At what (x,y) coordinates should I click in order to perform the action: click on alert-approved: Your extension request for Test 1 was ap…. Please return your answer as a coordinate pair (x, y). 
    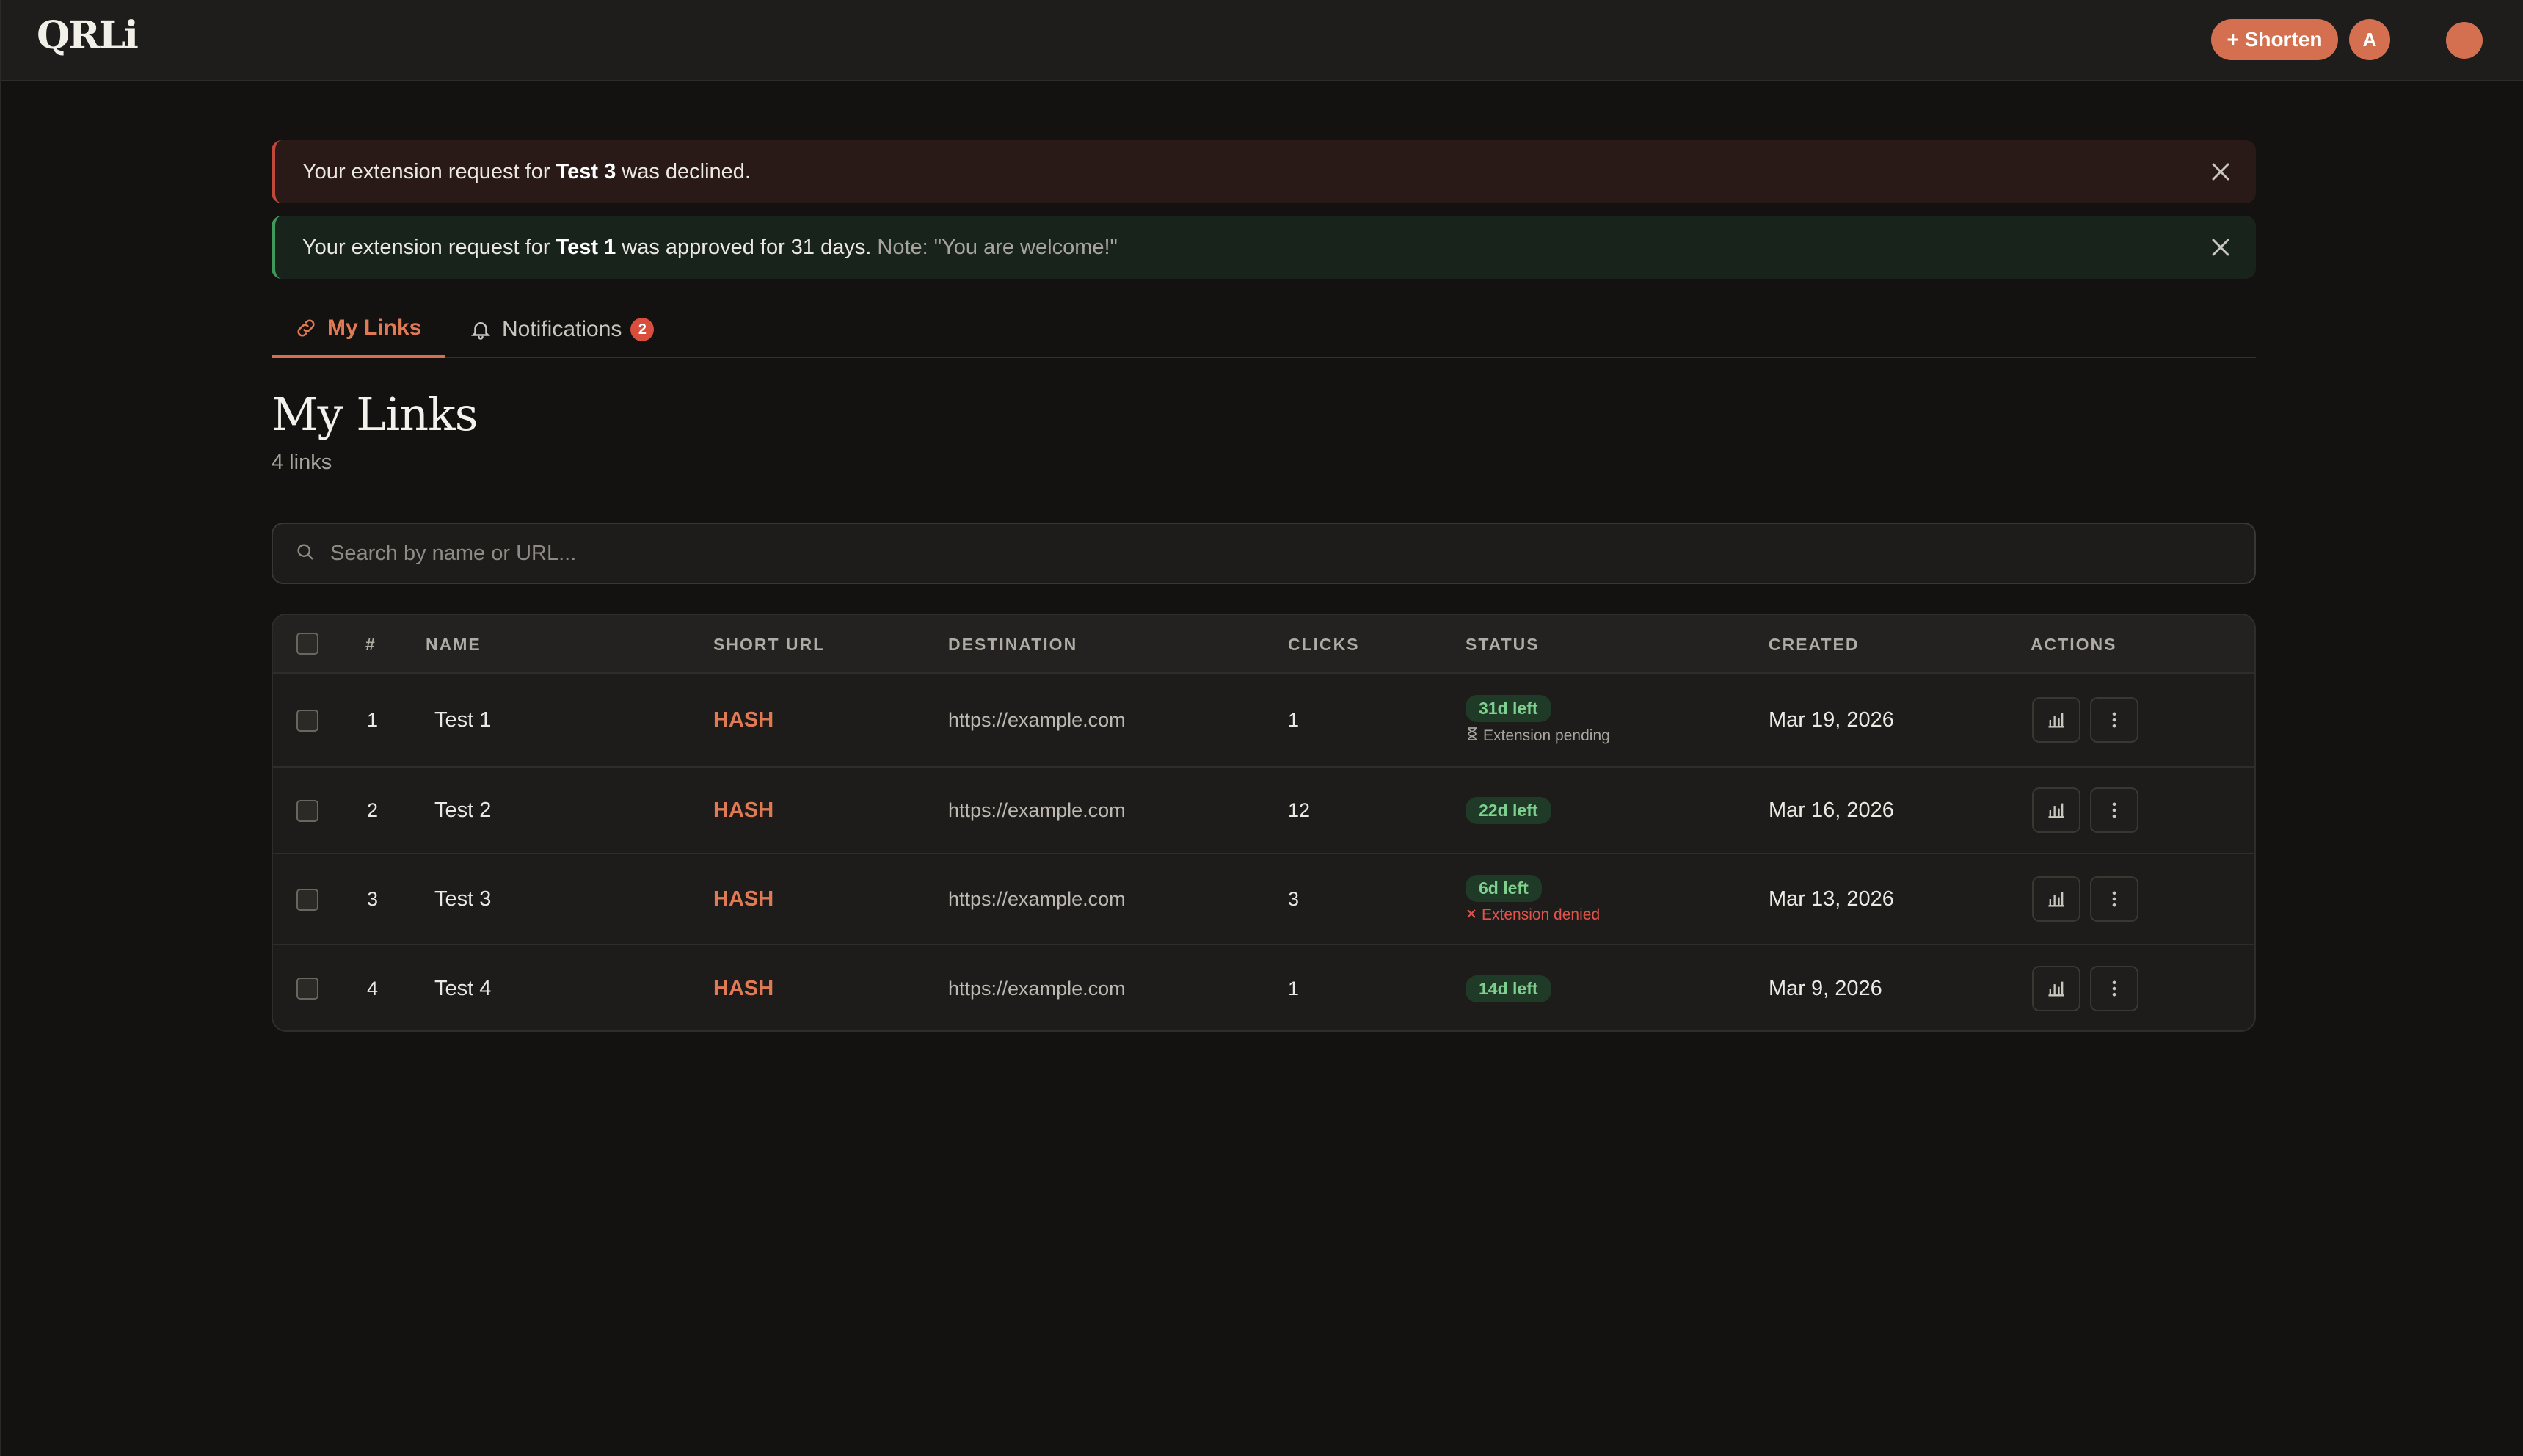
    Looking at the image, I should click on (1264, 248).